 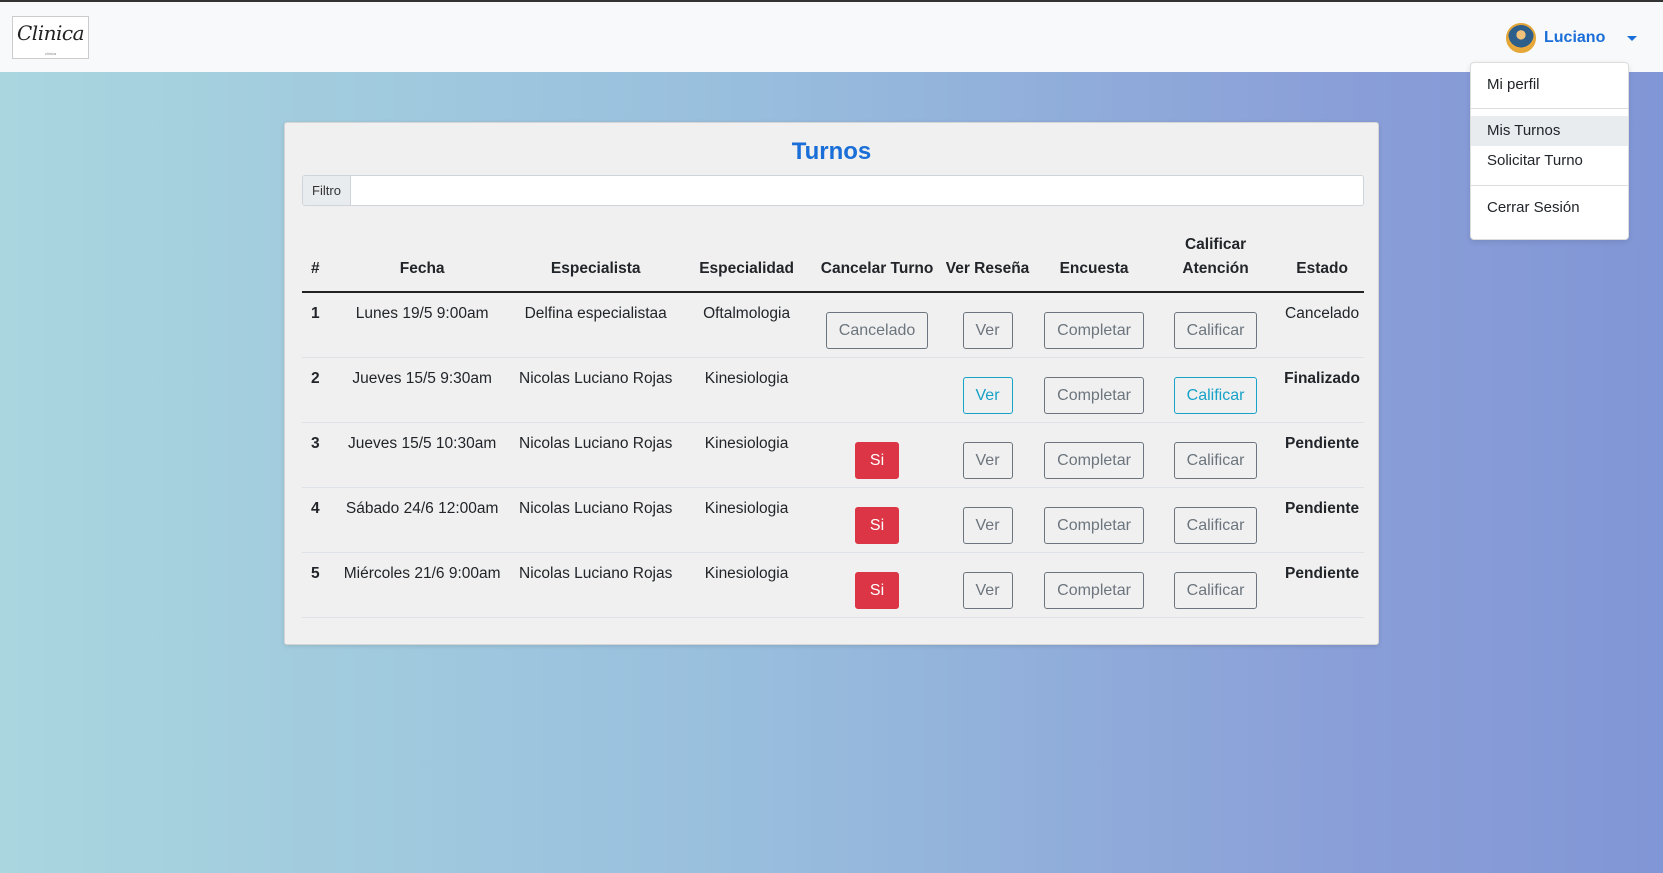 What do you see at coordinates (595, 260) in the screenshot?
I see `header-especialista: Especialista` at bounding box center [595, 260].